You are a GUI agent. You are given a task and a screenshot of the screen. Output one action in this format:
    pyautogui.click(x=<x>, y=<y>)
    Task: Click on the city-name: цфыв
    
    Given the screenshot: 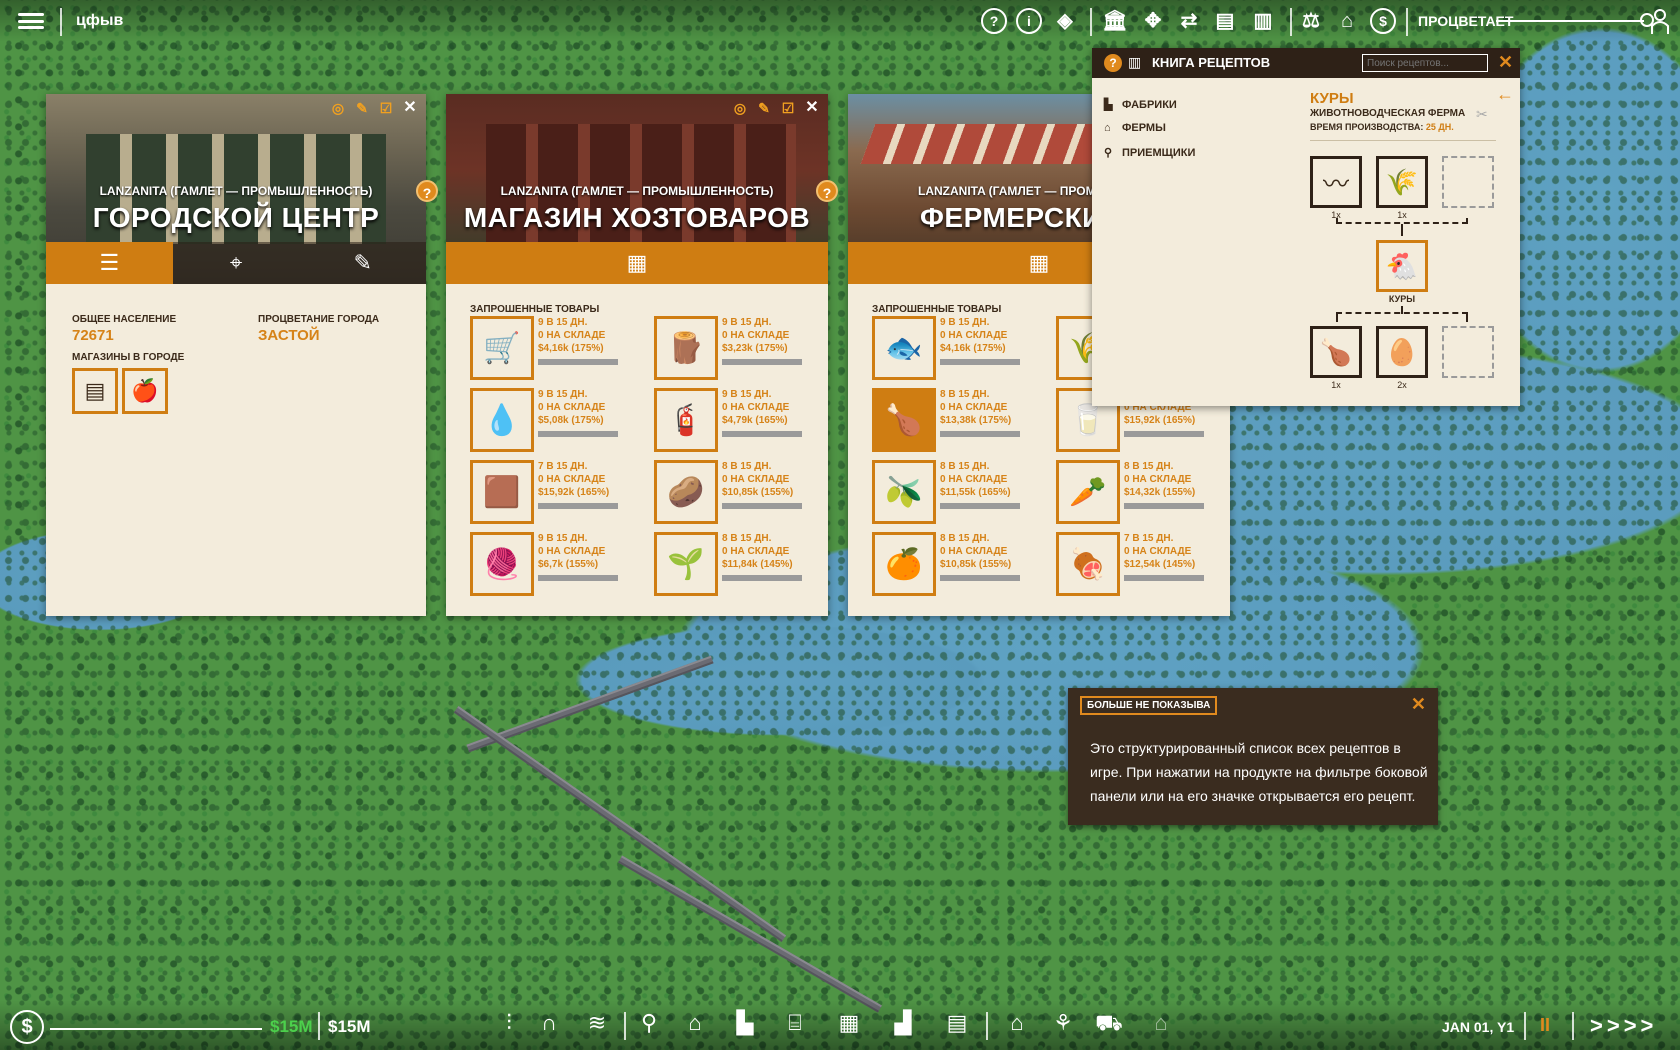 What is the action you would take?
    pyautogui.click(x=99, y=21)
    